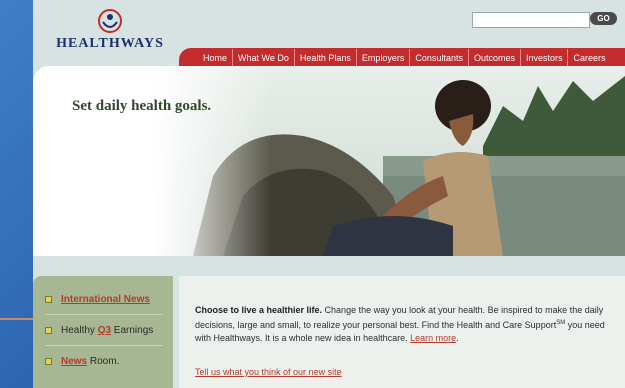 The height and width of the screenshot is (388, 625). What do you see at coordinates (433, 338) in the screenshot?
I see `learn-more-link: Learn more` at bounding box center [433, 338].